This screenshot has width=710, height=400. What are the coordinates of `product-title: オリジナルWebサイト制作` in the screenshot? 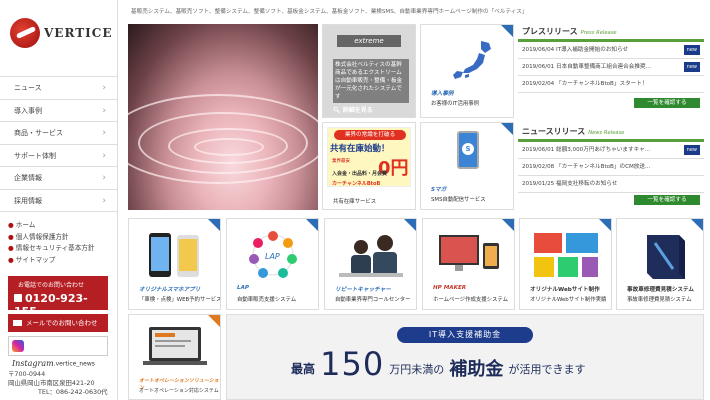 It's located at (565, 290).